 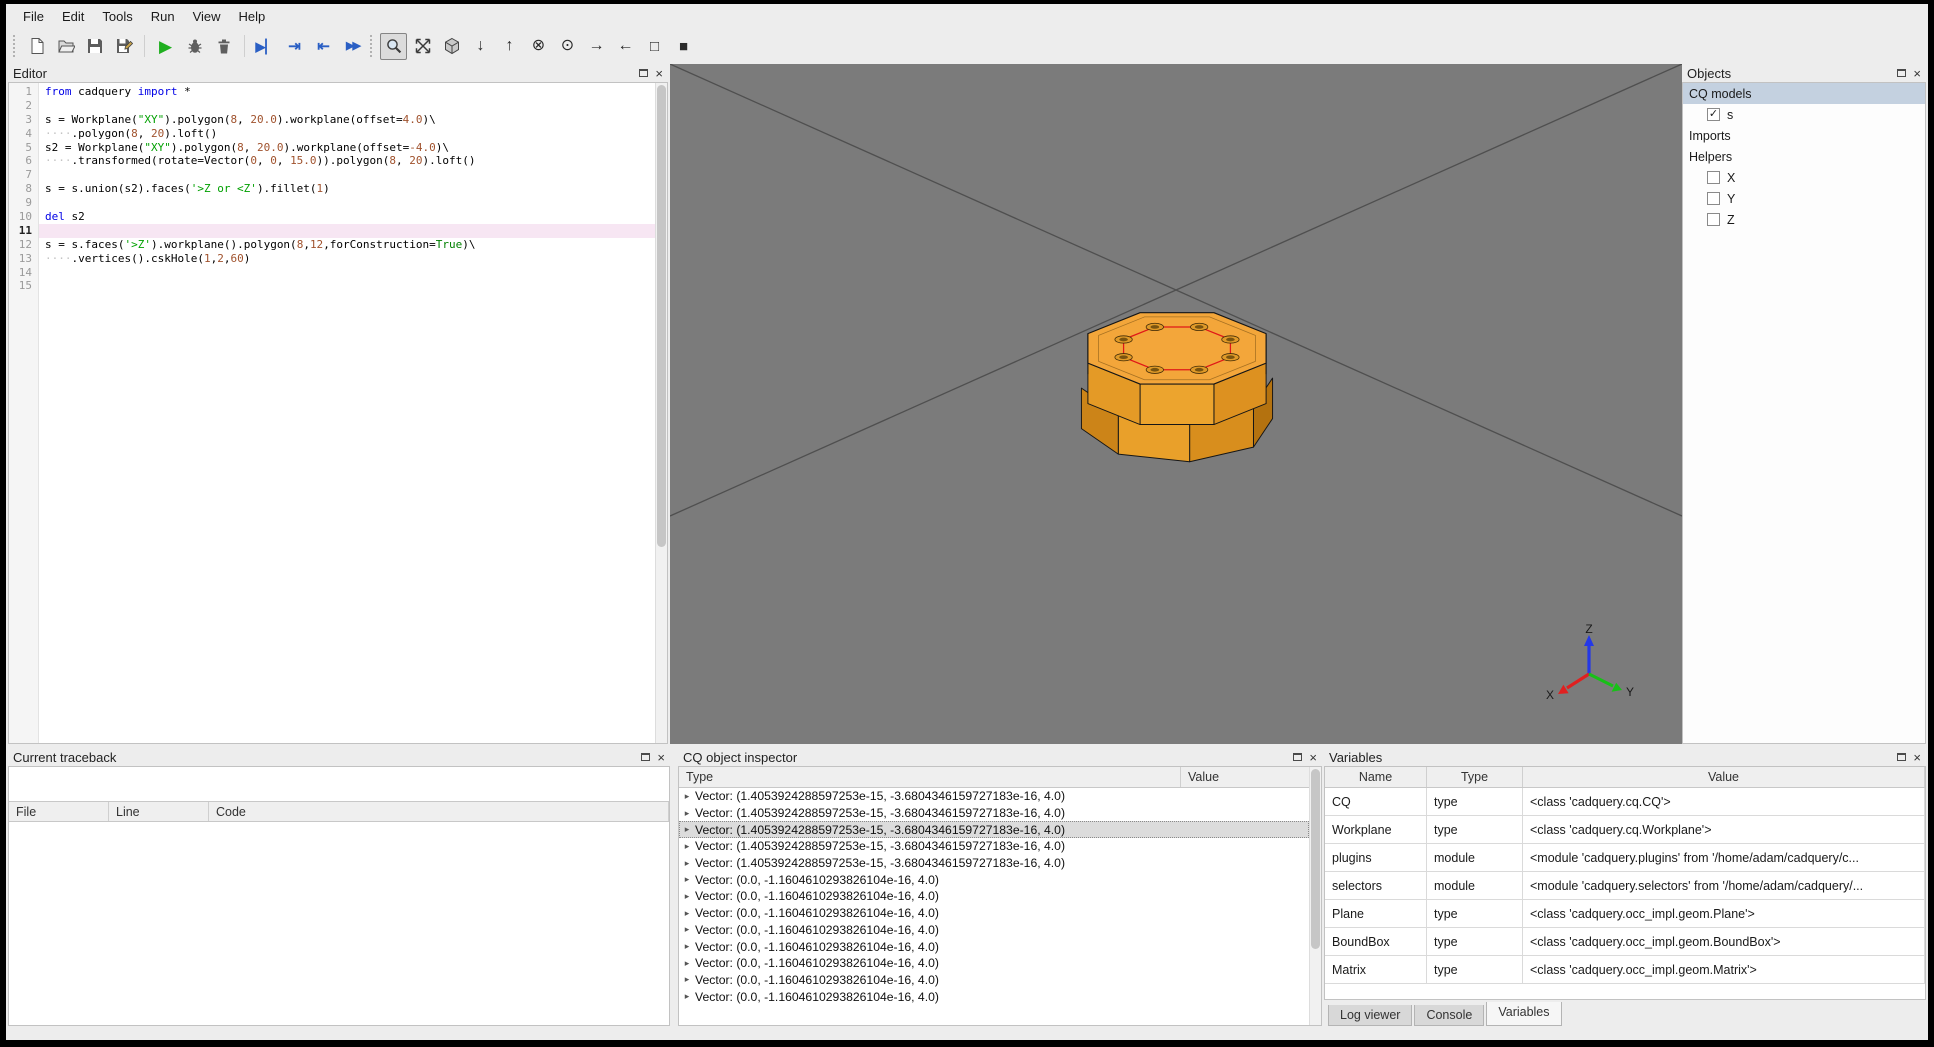 I want to click on variables-panel-titlebar: Variables ×, so click(x=1625, y=757).